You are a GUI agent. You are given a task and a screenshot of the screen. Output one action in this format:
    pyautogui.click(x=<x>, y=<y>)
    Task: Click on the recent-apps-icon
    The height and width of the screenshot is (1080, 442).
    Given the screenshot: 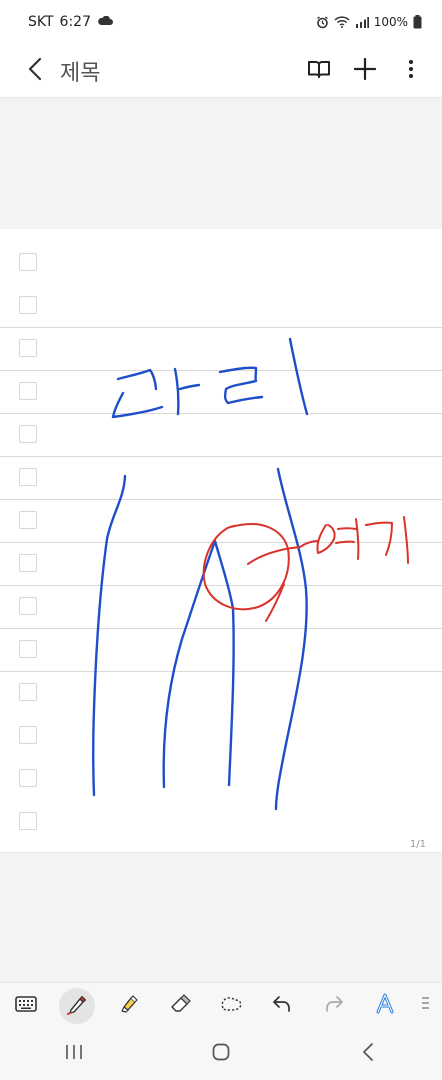 What is the action you would take?
    pyautogui.click(x=74, y=1054)
    